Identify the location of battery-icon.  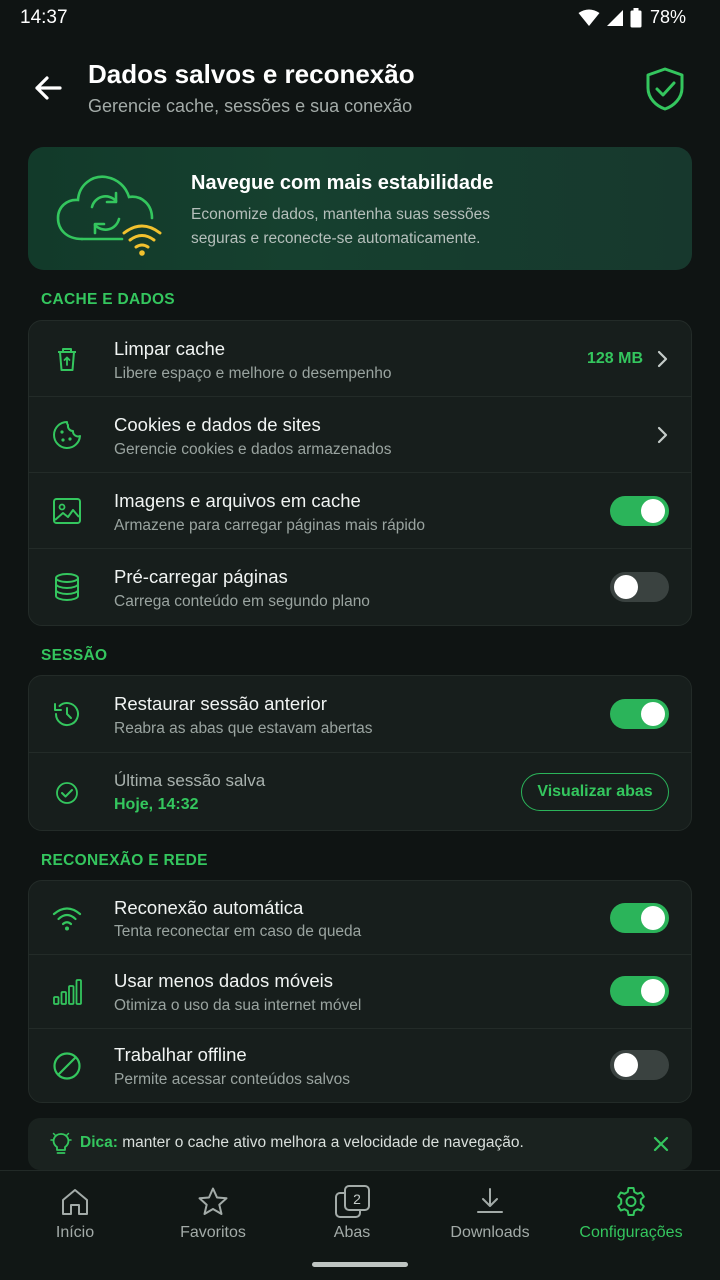
(636, 17).